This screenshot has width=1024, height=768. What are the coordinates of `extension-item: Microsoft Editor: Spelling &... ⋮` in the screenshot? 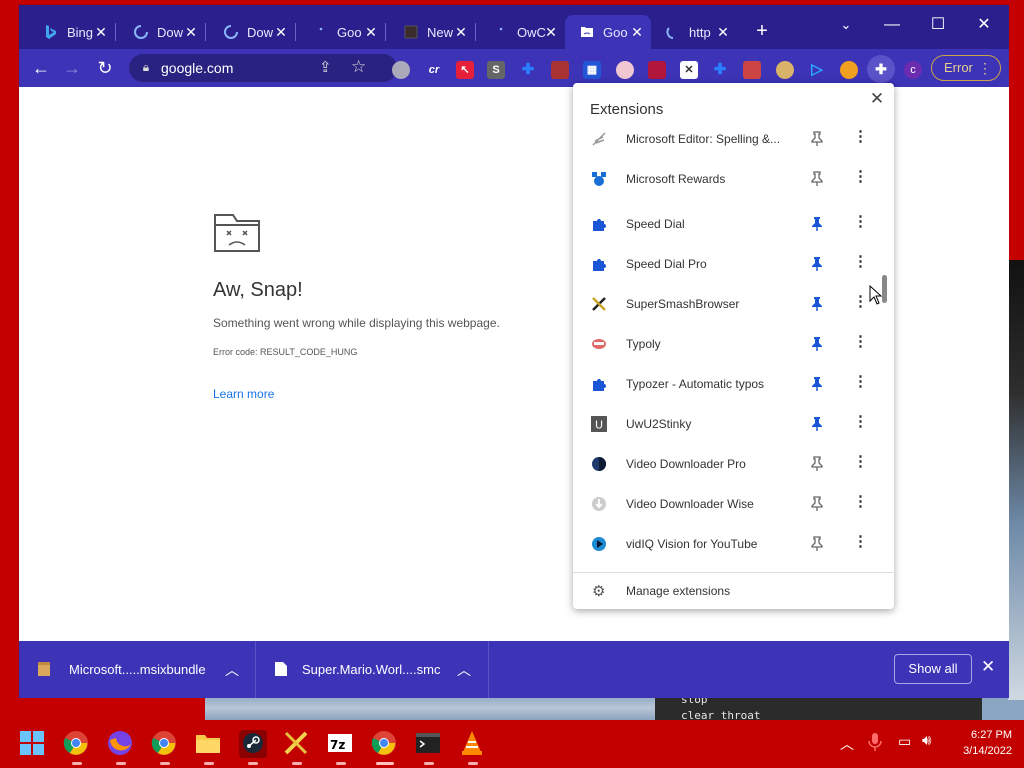 It's located at (728, 139).